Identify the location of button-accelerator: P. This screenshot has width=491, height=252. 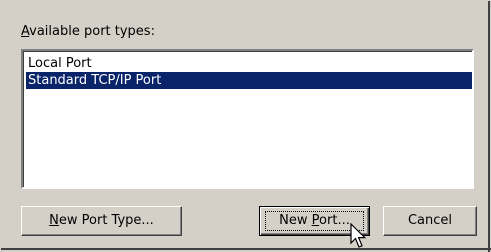
(315, 220).